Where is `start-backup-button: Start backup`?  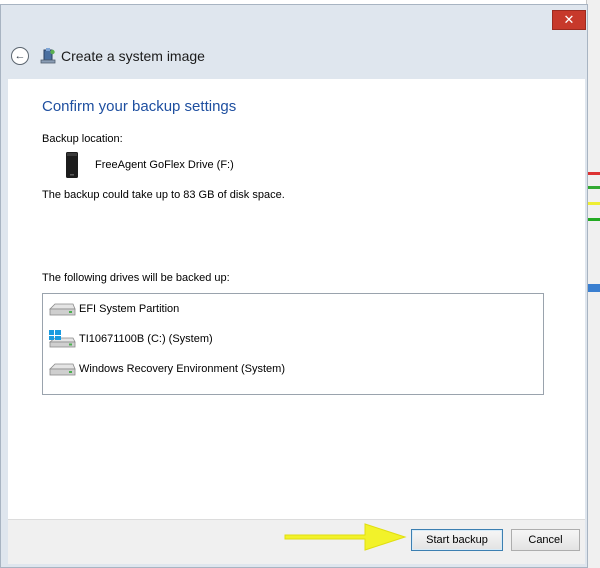 start-backup-button: Start backup is located at coordinates (457, 540).